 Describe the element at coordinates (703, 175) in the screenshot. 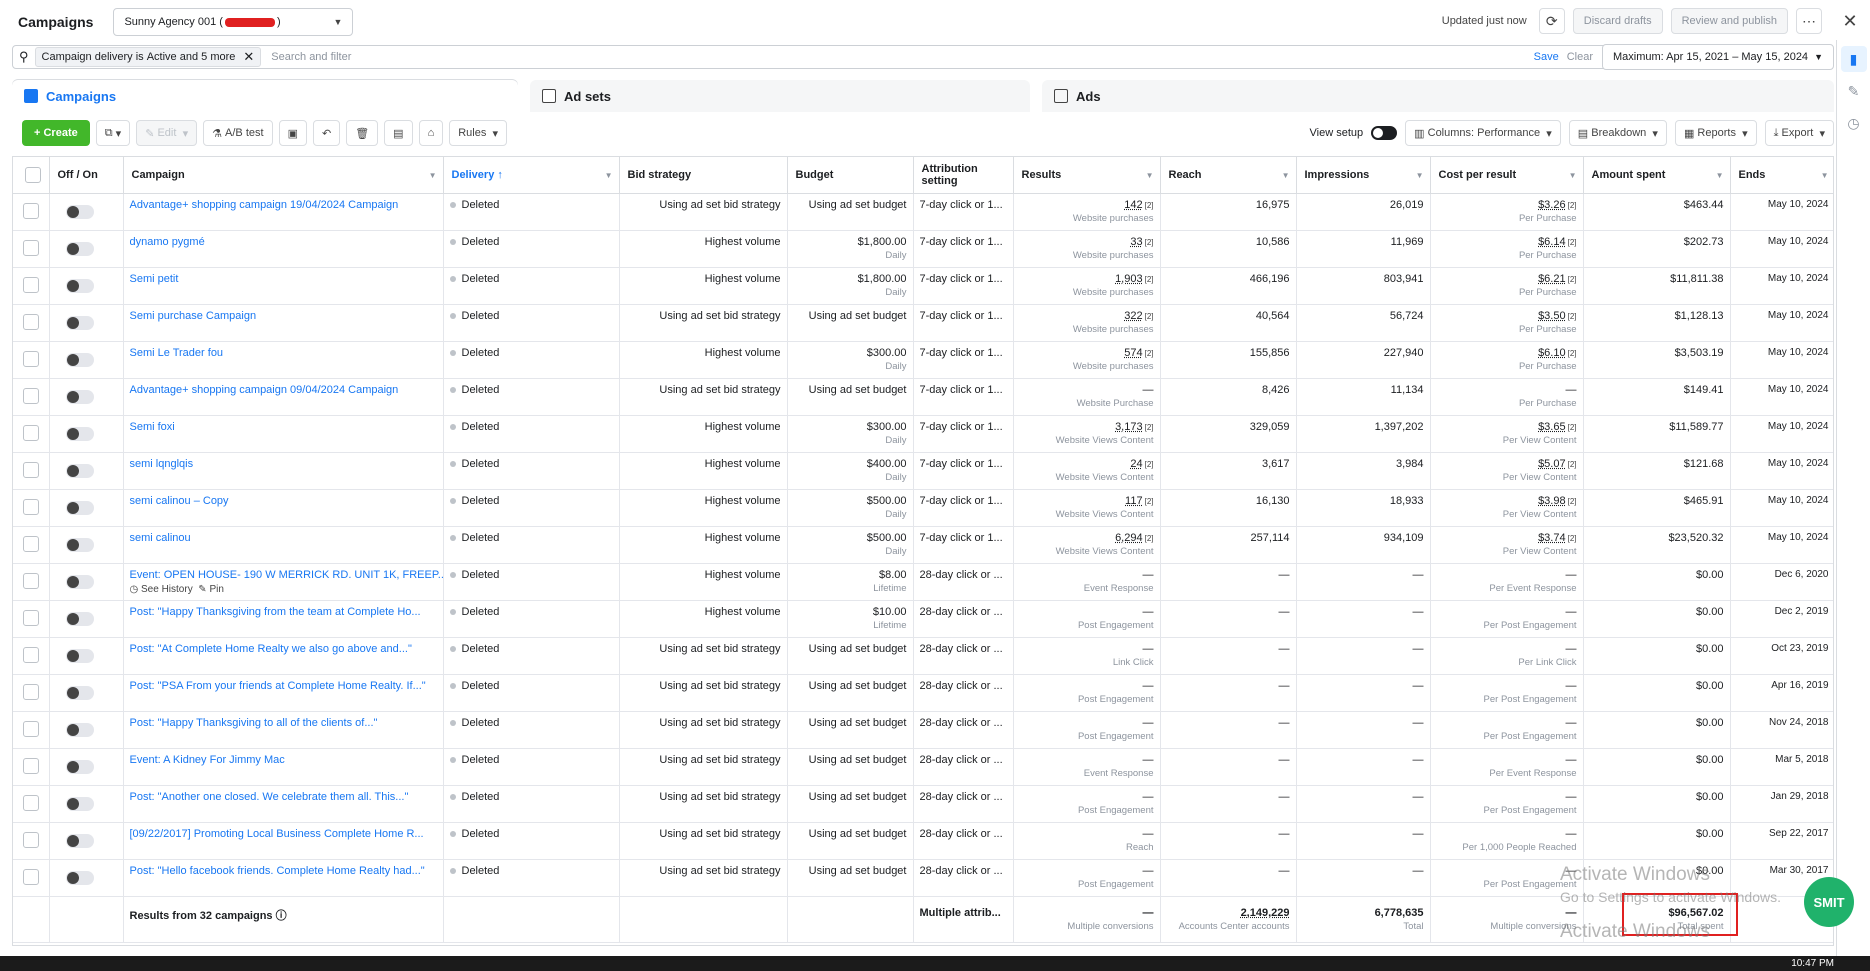

I see `header-bid-strategy: Bid strategy` at that location.